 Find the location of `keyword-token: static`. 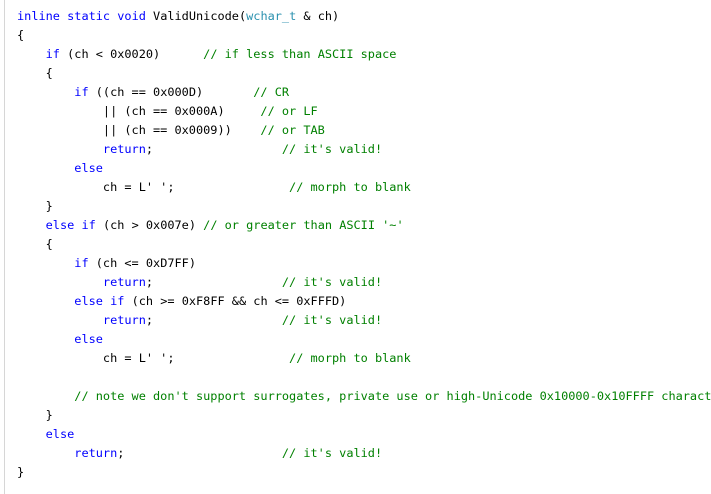

keyword-token: static is located at coordinates (89, 16).